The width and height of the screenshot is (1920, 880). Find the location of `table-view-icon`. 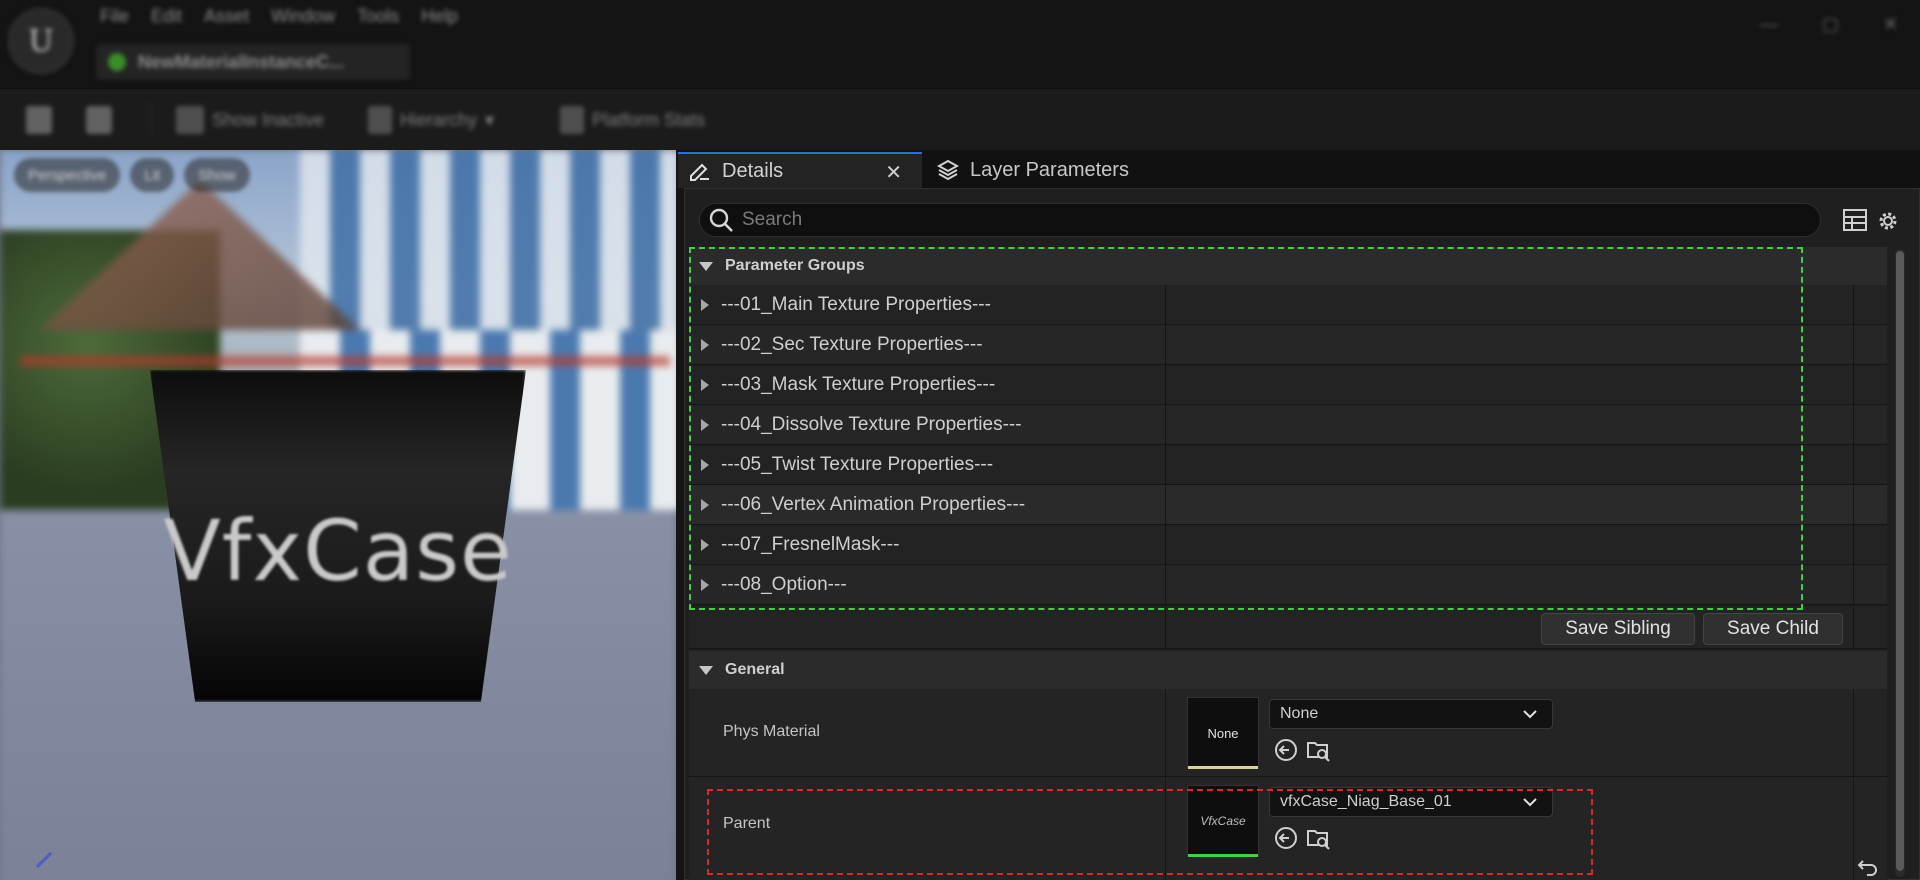

table-view-icon is located at coordinates (1855, 220).